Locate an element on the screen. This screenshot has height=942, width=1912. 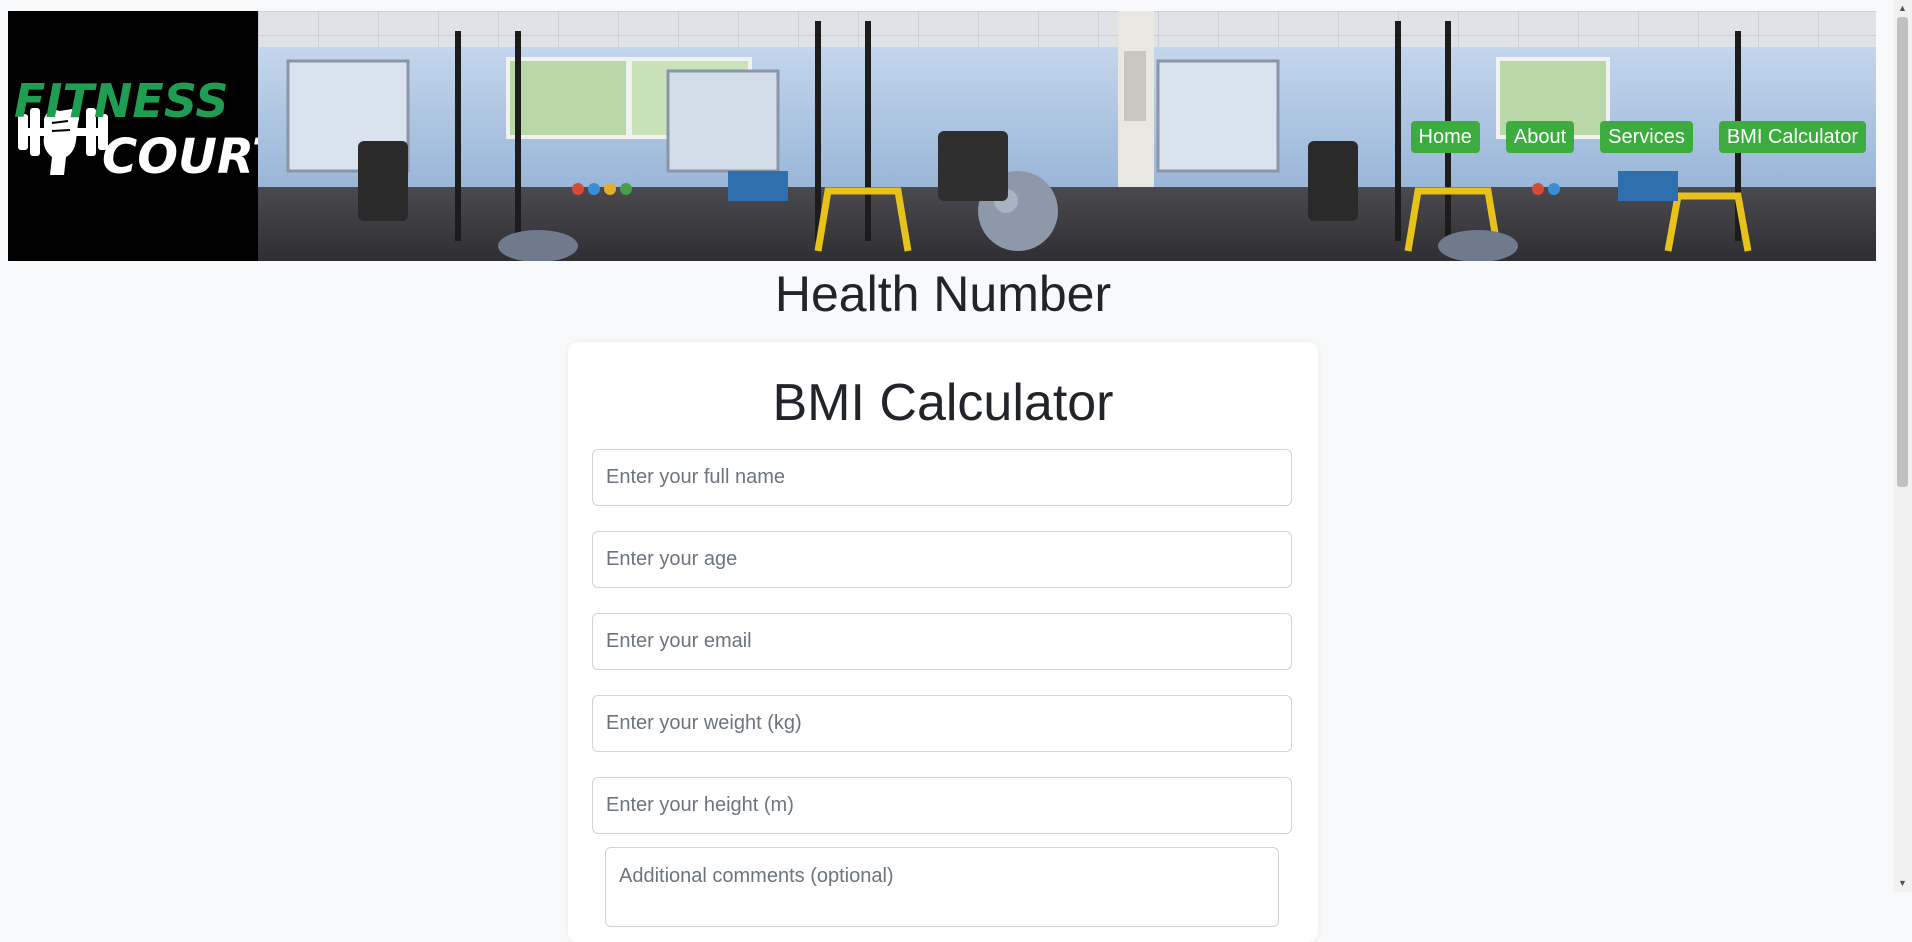
nav-bmi-calculator-link: BMI Calculator is located at coordinates (1792, 137).